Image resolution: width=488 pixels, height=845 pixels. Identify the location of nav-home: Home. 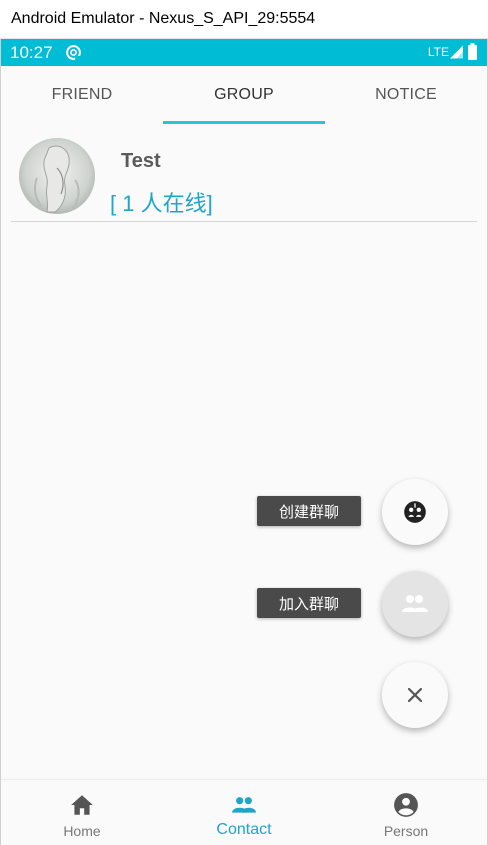
(82, 812).